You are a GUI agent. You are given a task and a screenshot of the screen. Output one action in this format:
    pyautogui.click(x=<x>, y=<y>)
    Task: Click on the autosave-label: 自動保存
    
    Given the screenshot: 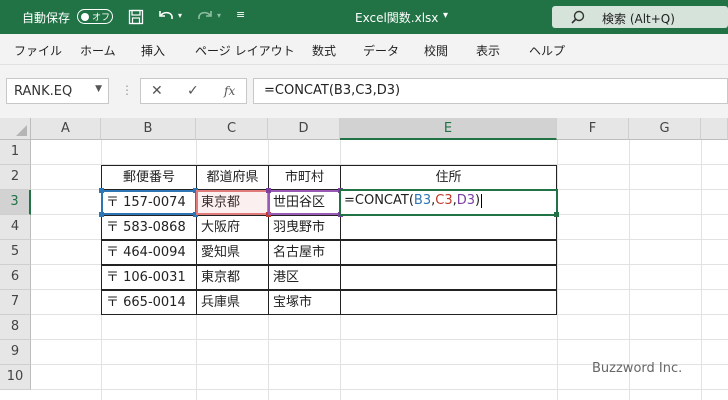 What is the action you would take?
    pyautogui.click(x=46, y=18)
    